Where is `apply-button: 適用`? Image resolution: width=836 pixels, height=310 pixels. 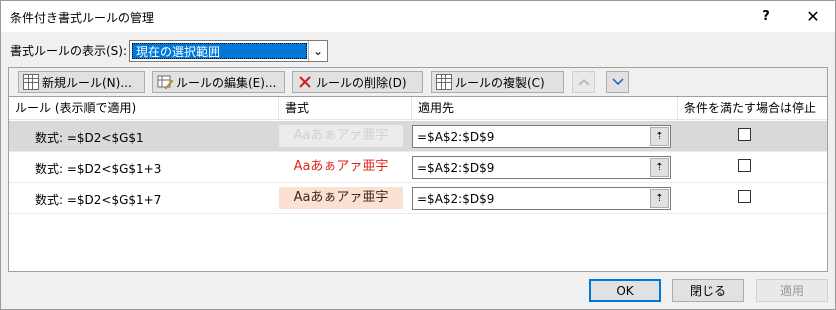
apply-button: 適用 is located at coordinates (792, 290).